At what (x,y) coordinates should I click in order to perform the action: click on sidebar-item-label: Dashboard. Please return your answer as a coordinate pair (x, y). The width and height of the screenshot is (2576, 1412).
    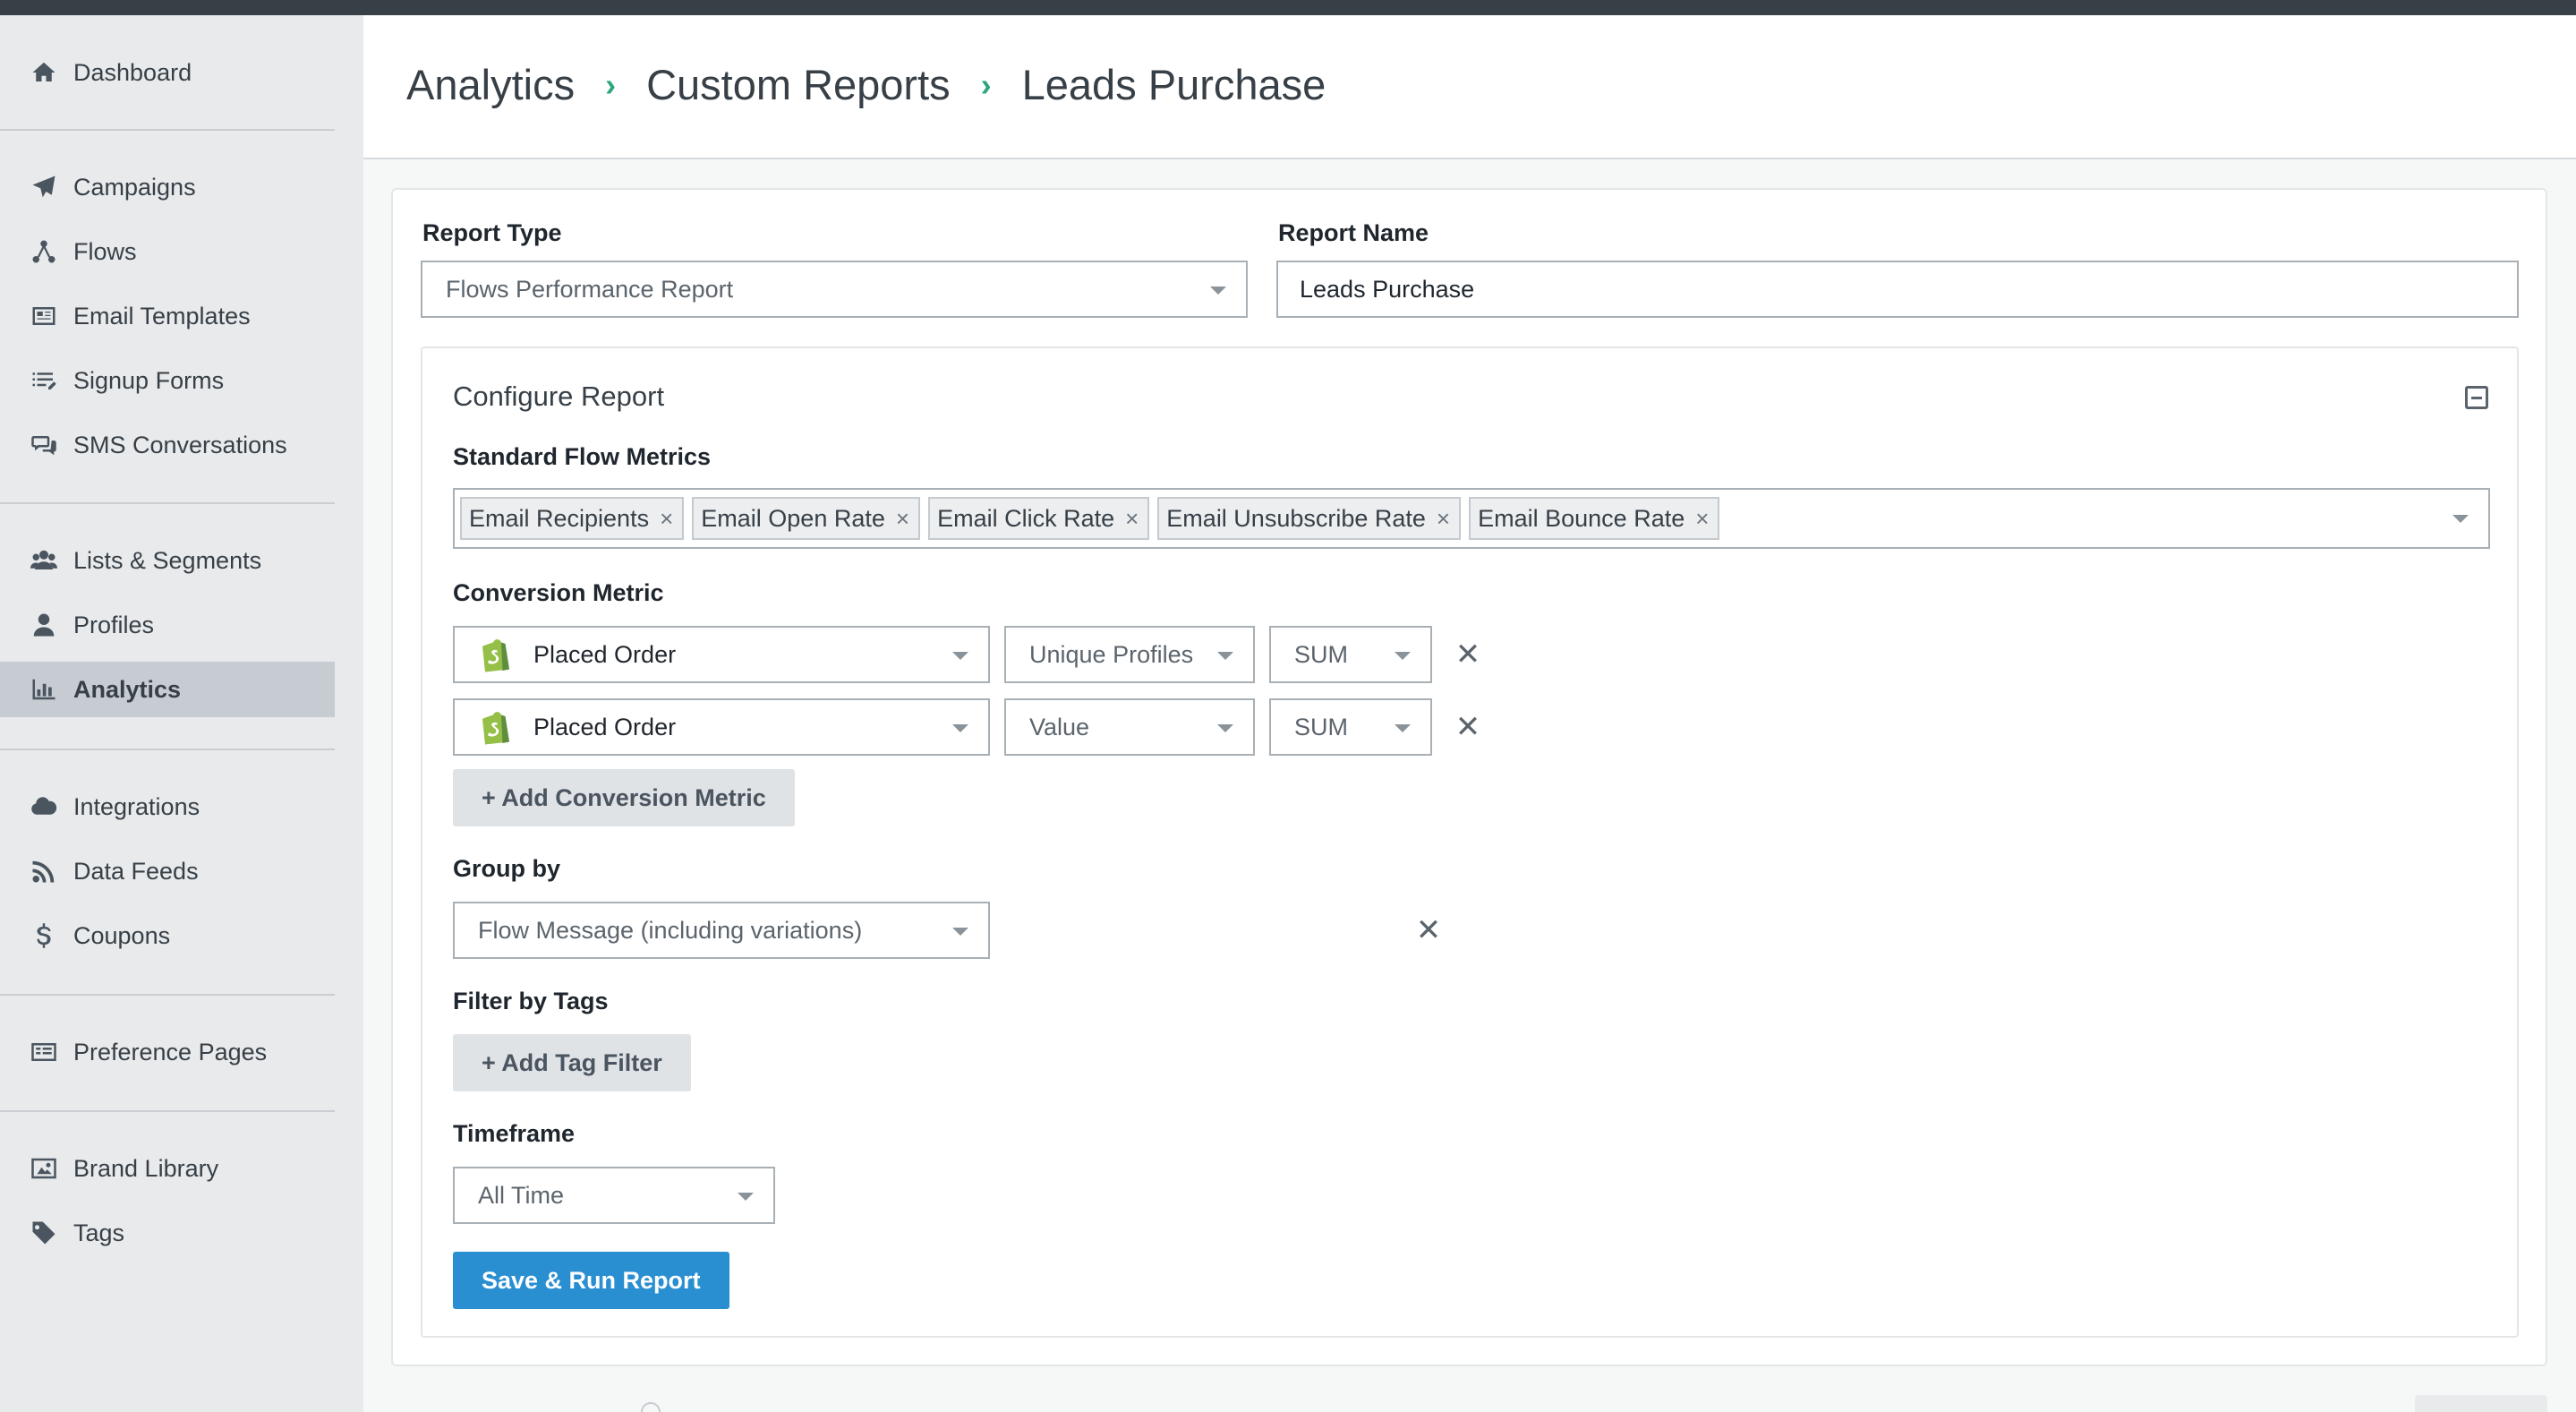
    Looking at the image, I should click on (132, 72).